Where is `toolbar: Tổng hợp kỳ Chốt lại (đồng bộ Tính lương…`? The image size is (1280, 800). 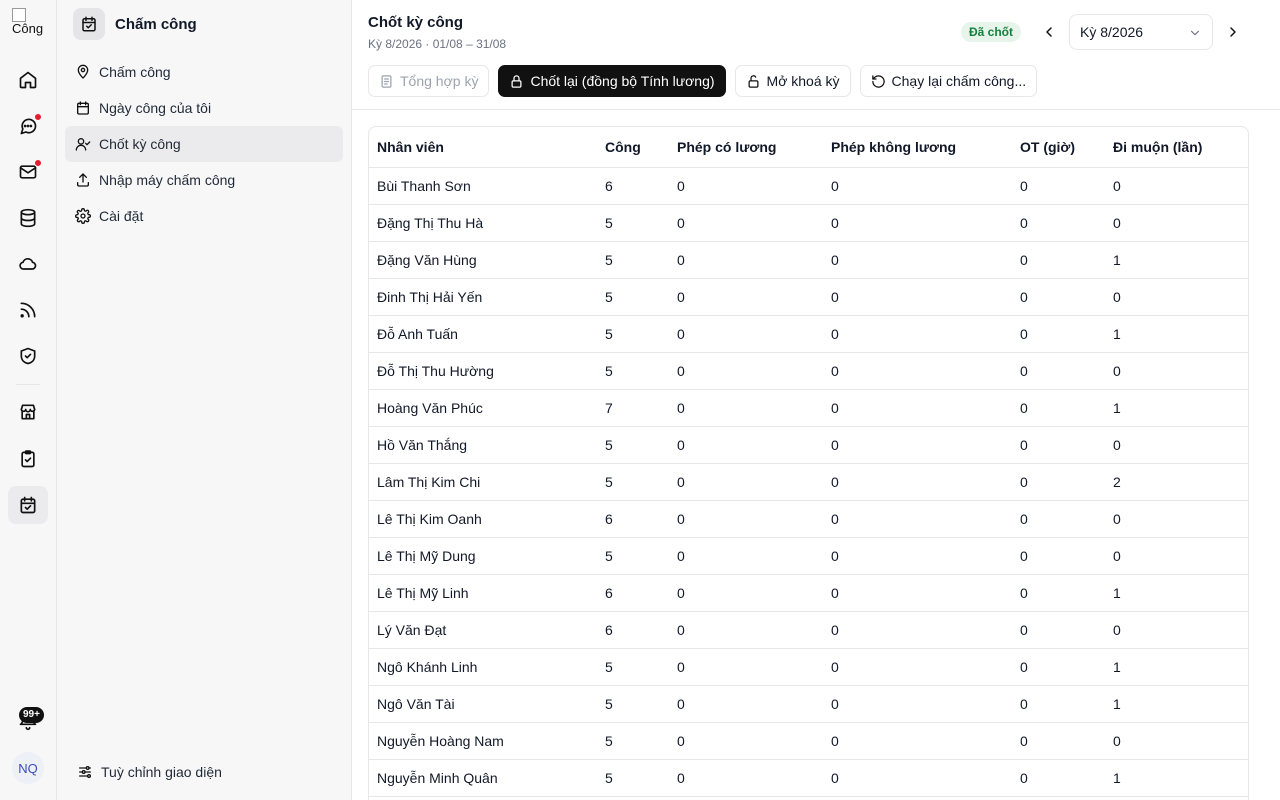
toolbar: Tổng hợp kỳ Chốt lại (đồng bộ Tính lương… is located at coordinates (703, 81).